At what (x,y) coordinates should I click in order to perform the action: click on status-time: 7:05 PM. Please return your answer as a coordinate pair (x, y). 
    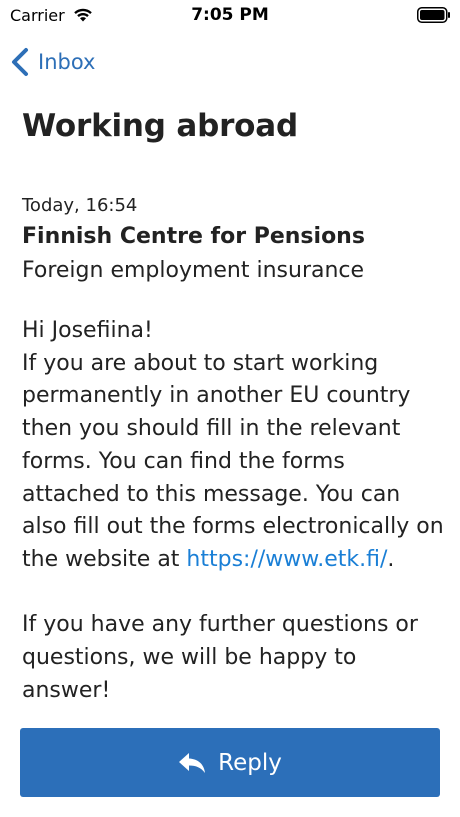
    Looking at the image, I should click on (230, 15).